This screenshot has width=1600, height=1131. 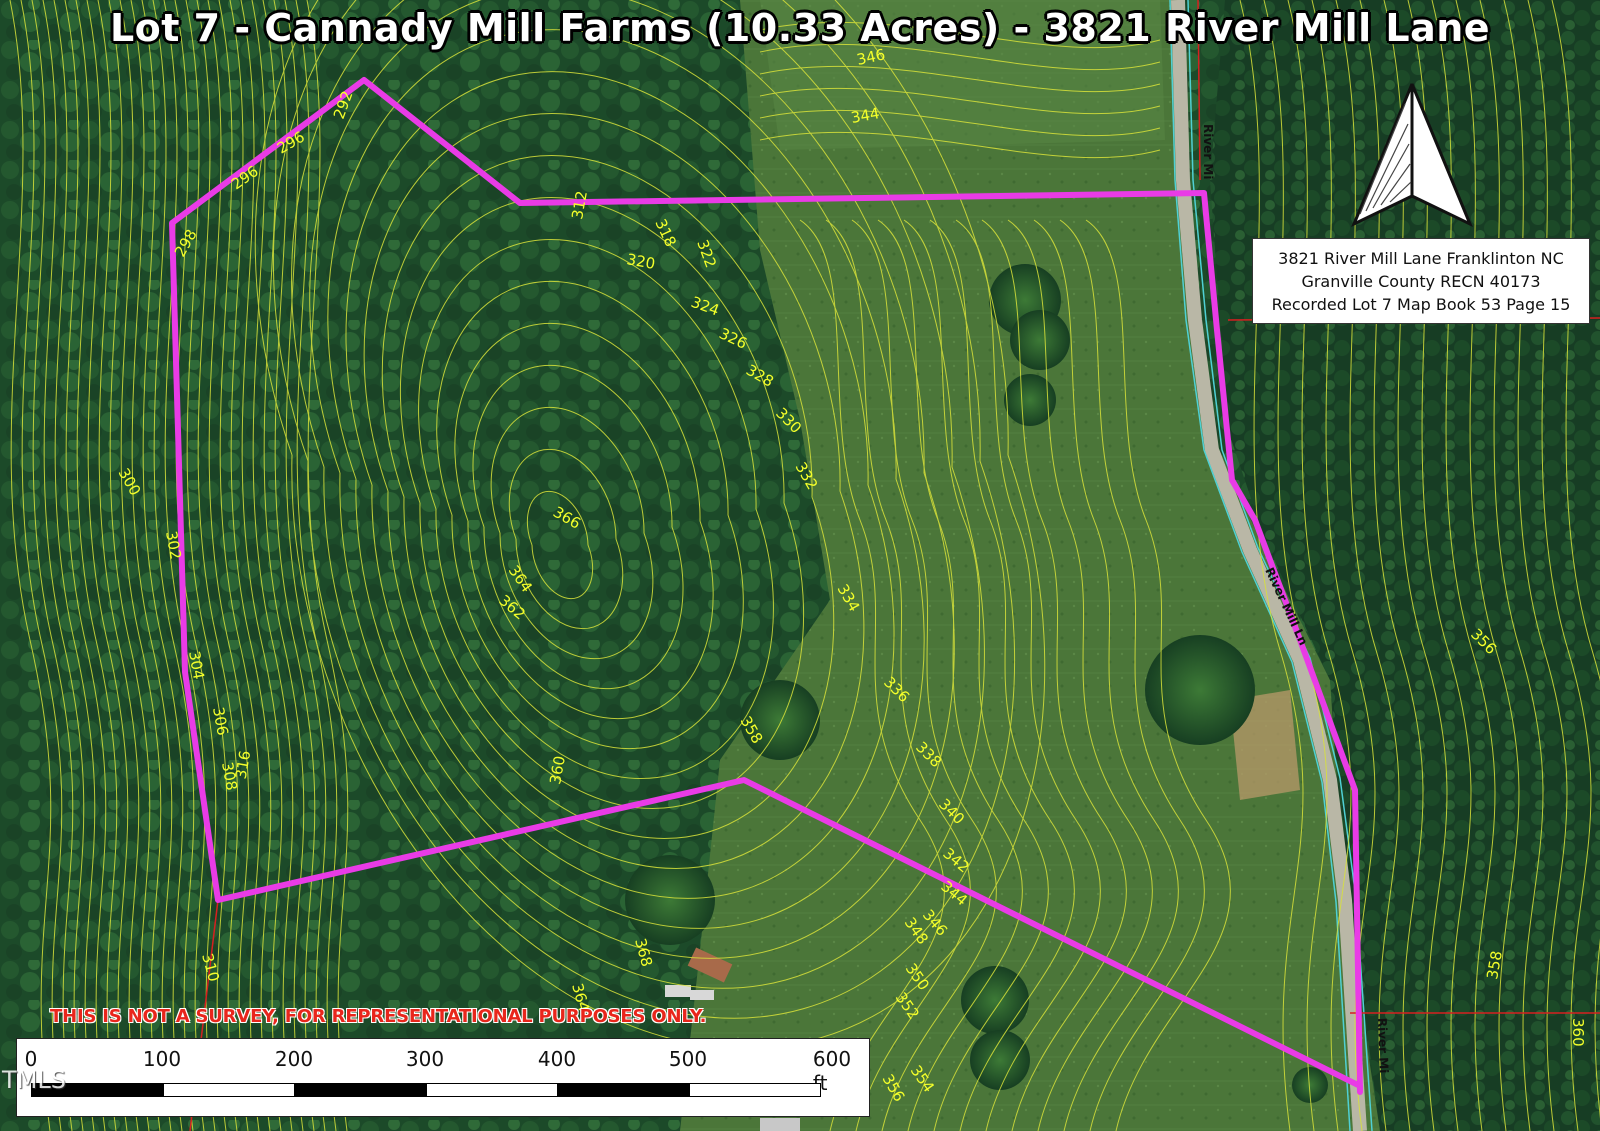 I want to click on info-recorded-lot: Recorded Lot 7 Map Book 53 Page 15, so click(x=1421, y=304).